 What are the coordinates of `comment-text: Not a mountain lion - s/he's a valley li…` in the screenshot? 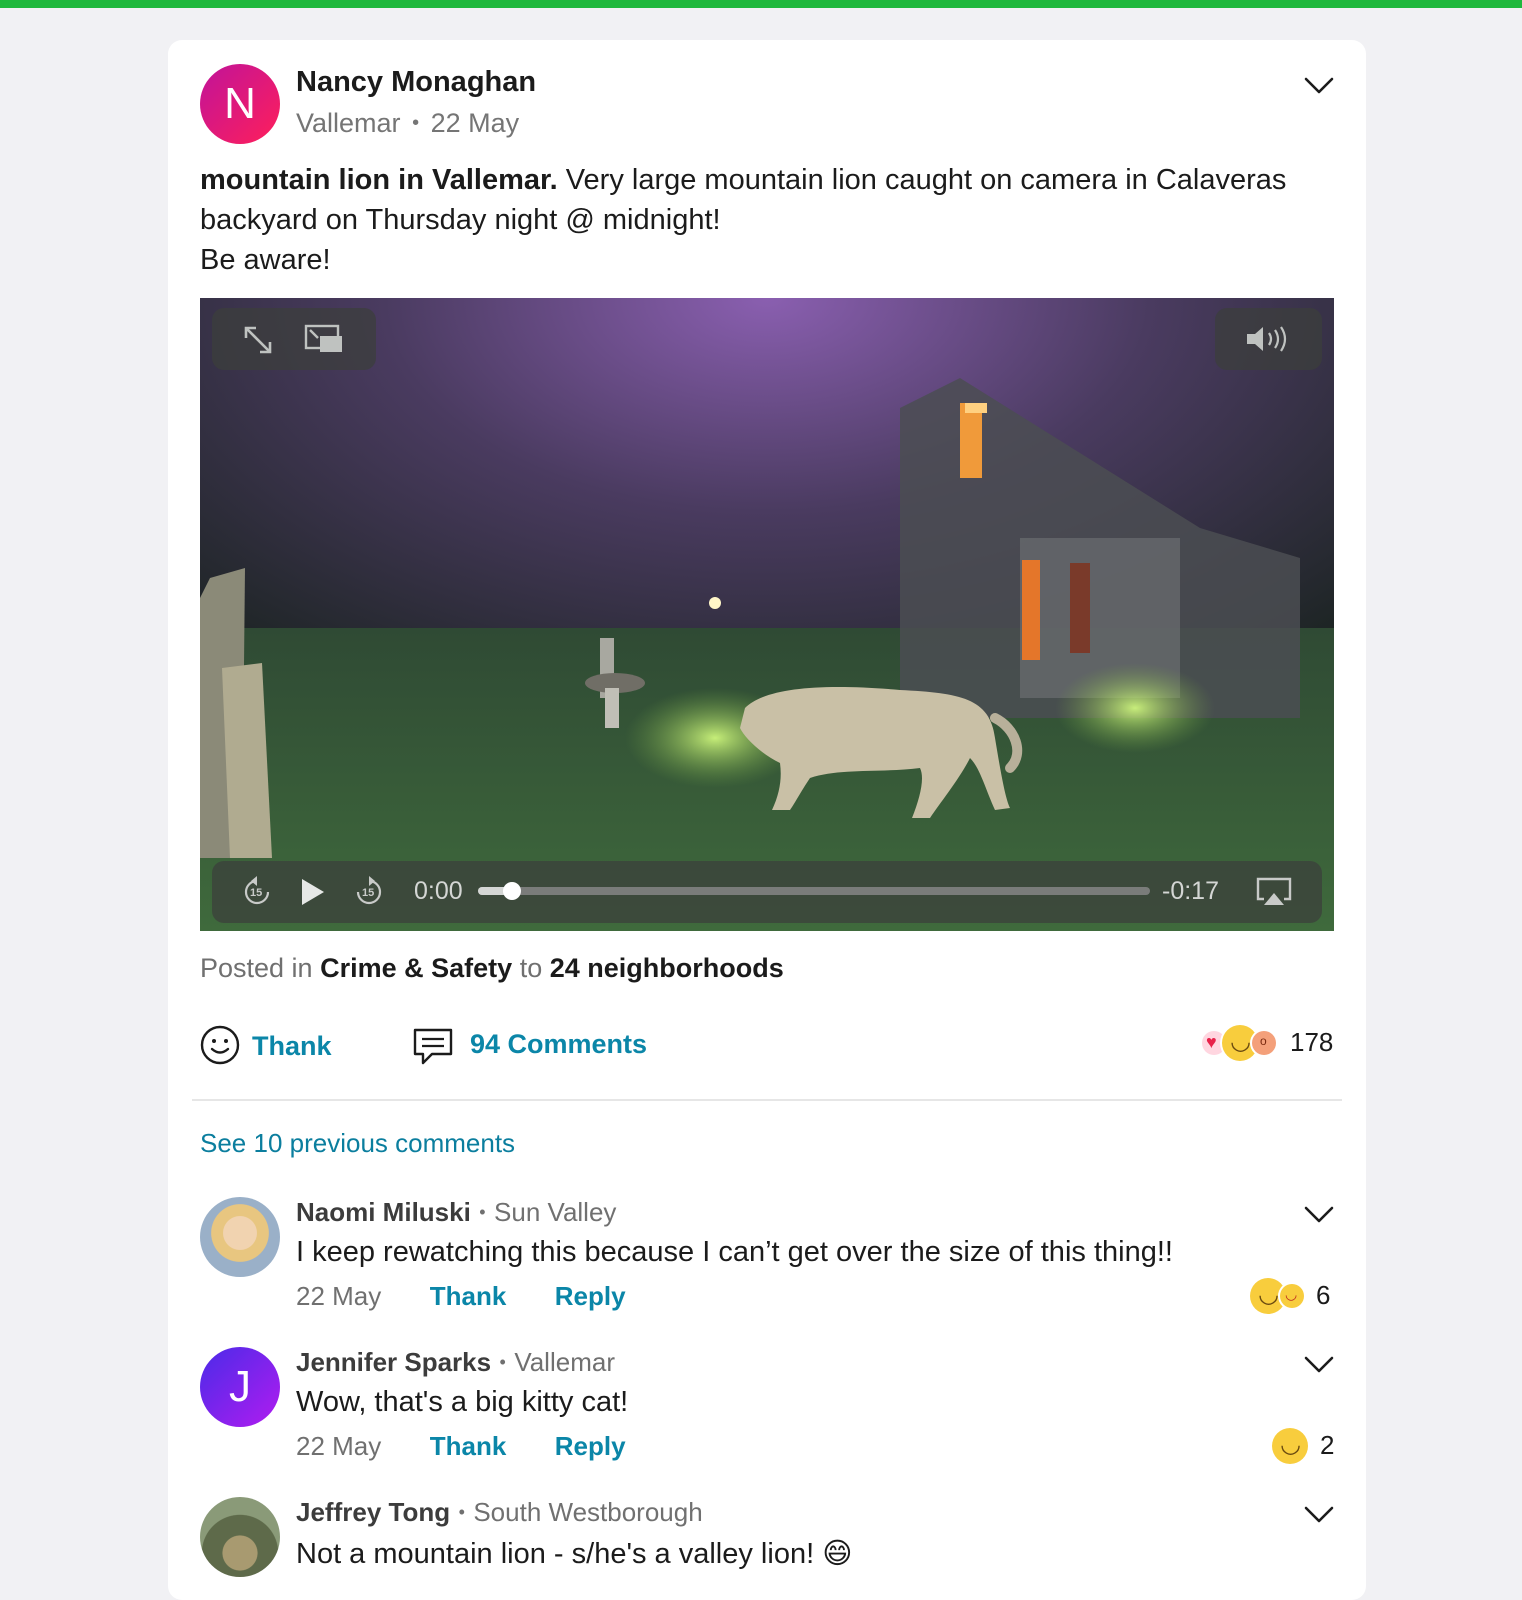 It's located at (574, 1553).